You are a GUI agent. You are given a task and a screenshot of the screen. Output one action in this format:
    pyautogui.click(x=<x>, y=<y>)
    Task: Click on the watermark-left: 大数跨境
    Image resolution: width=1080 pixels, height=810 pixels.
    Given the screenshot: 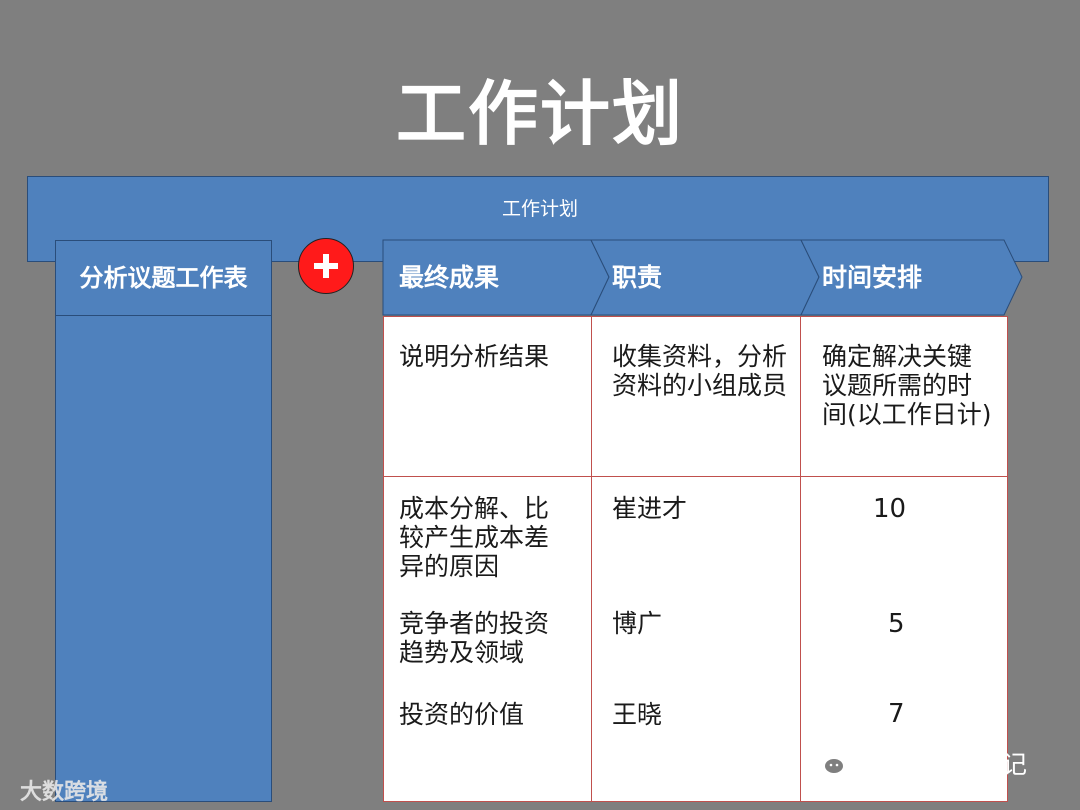 What is the action you would take?
    pyautogui.click(x=64, y=790)
    